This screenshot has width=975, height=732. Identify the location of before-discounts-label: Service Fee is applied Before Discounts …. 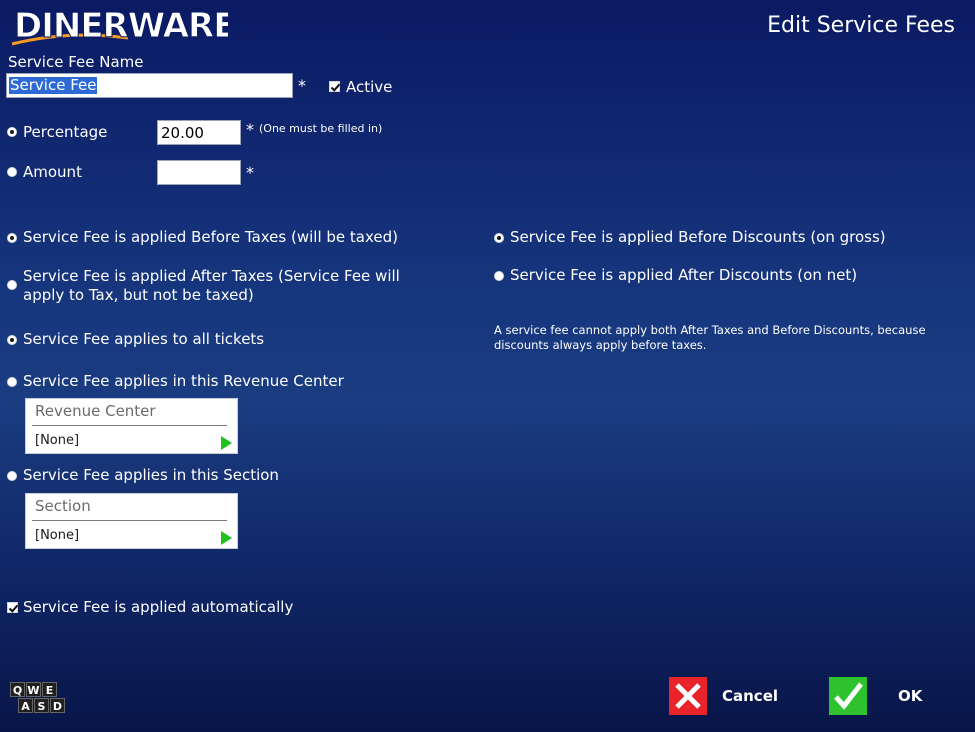
(698, 237).